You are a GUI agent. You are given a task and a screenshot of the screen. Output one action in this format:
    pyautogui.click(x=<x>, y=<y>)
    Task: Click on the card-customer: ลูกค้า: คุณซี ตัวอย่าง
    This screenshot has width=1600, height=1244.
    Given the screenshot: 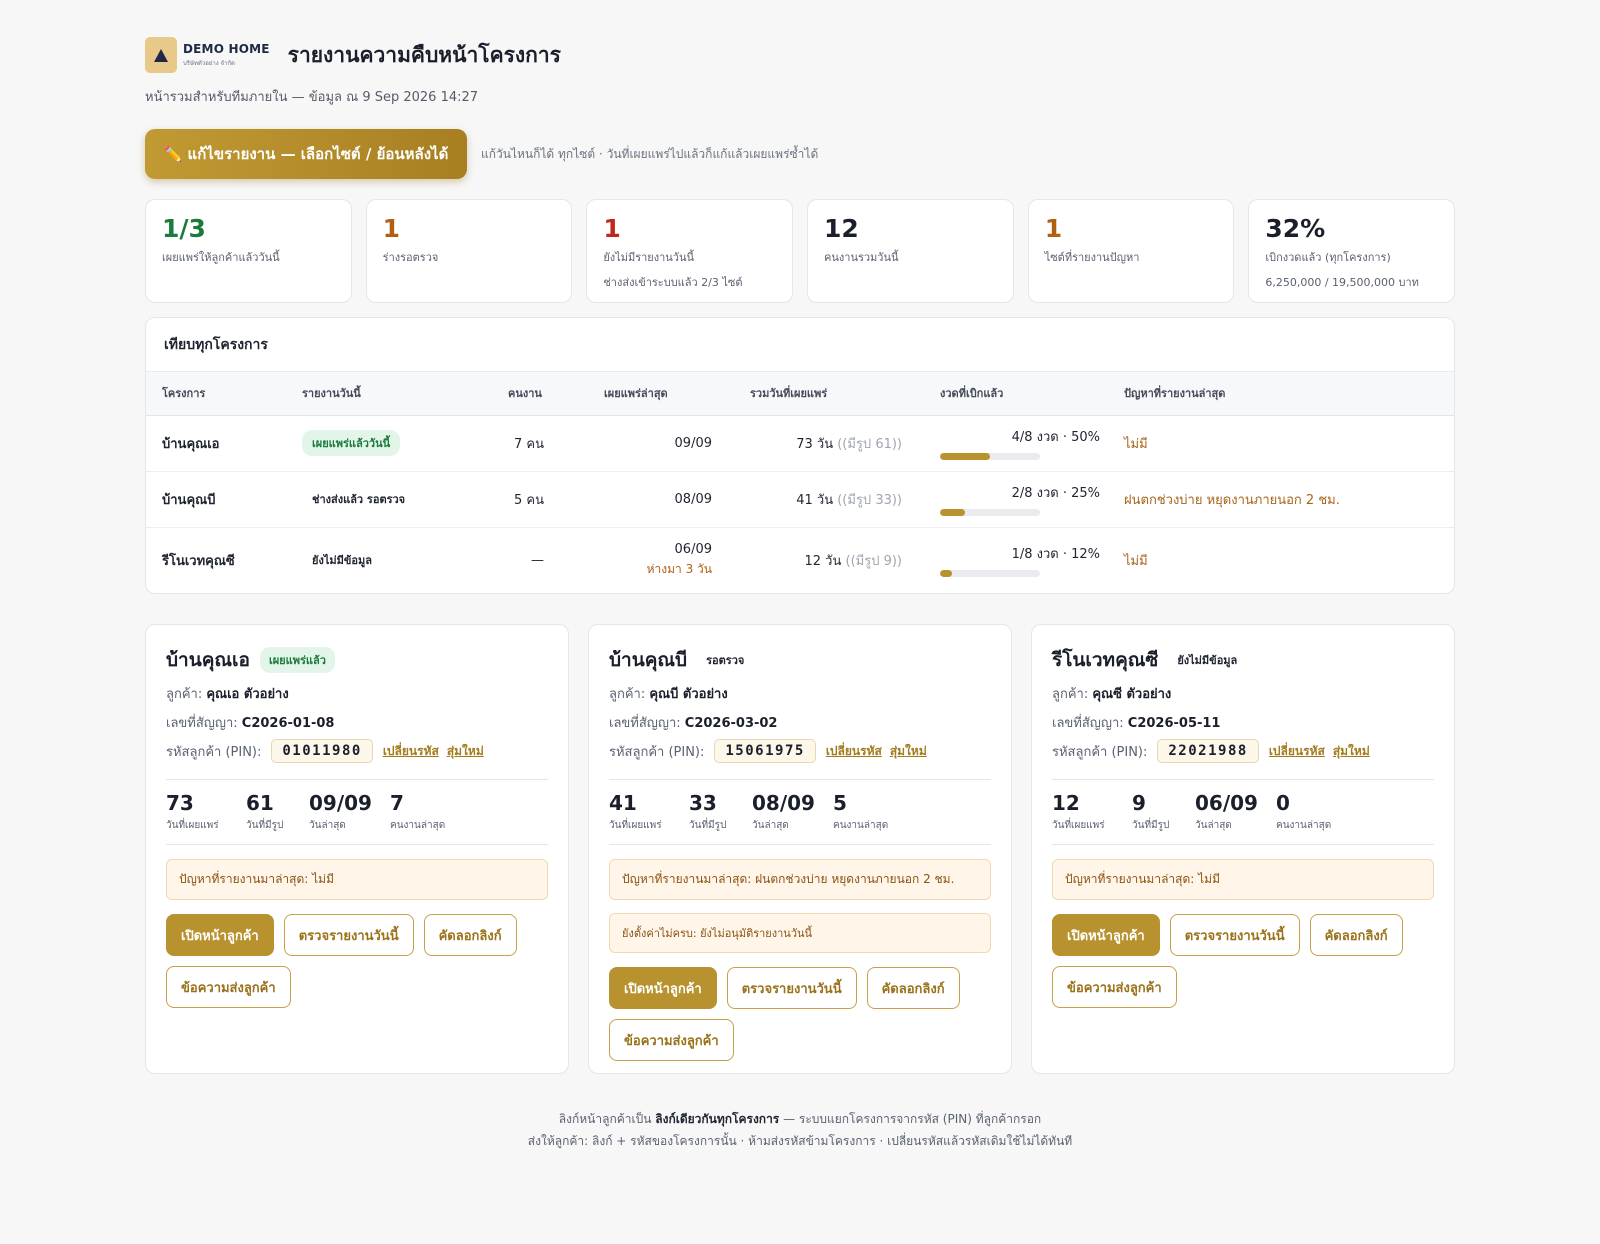 What is the action you would take?
    pyautogui.click(x=1112, y=694)
    